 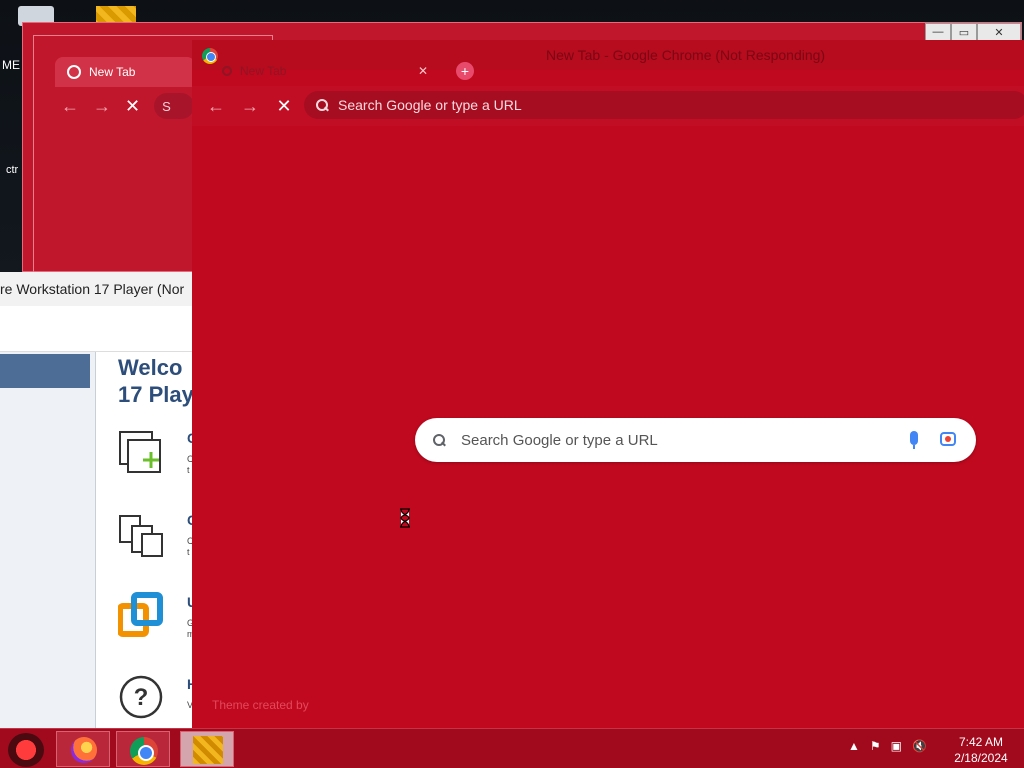 I want to click on chrome-icon, so click(x=144, y=751).